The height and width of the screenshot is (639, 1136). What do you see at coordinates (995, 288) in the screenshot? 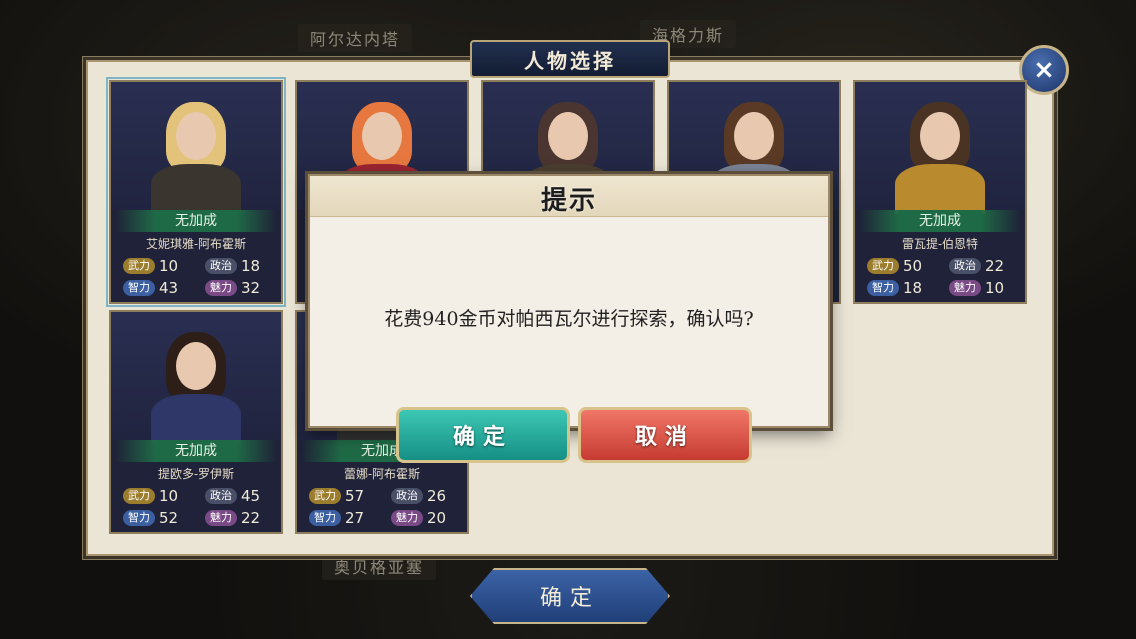
I see `stat-charm: 10` at bounding box center [995, 288].